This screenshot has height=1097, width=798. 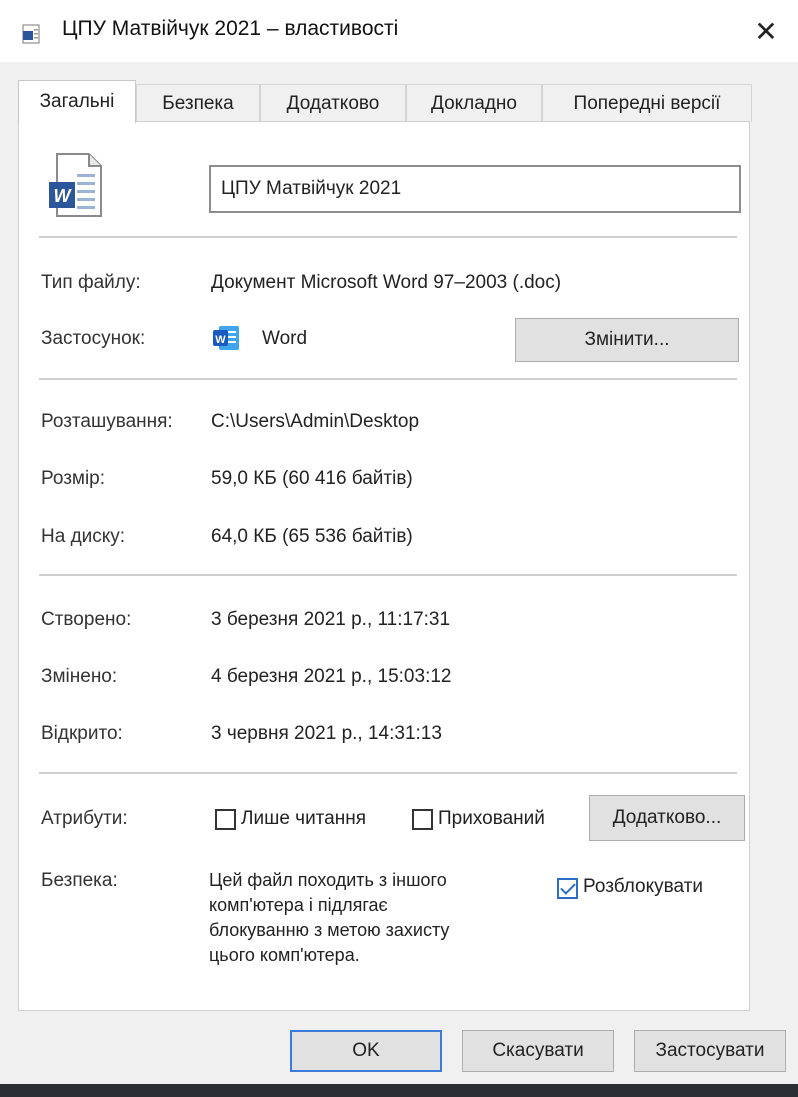 What do you see at coordinates (567, 888) in the screenshot?
I see `unblock-checkbox` at bounding box center [567, 888].